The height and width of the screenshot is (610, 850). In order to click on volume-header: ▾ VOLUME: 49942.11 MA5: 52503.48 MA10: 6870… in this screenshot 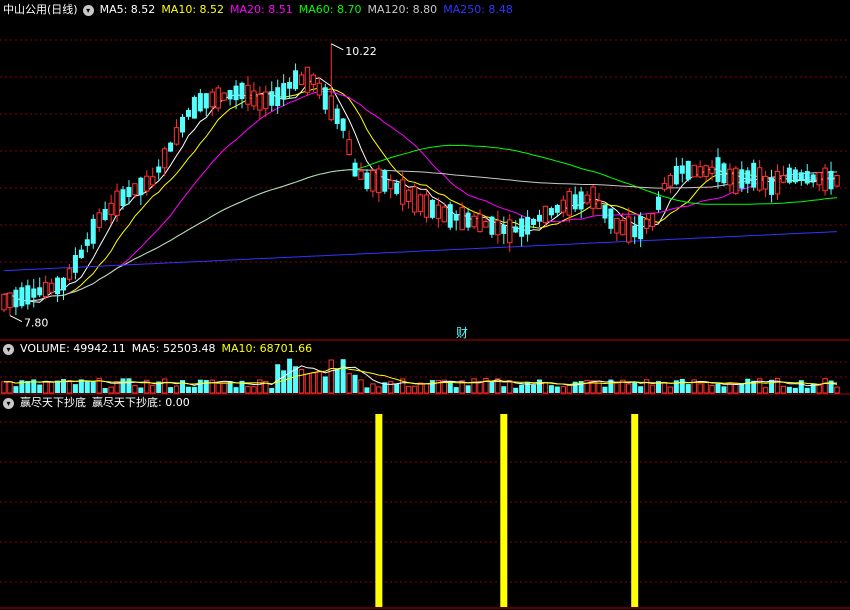, I will do `click(159, 349)`.